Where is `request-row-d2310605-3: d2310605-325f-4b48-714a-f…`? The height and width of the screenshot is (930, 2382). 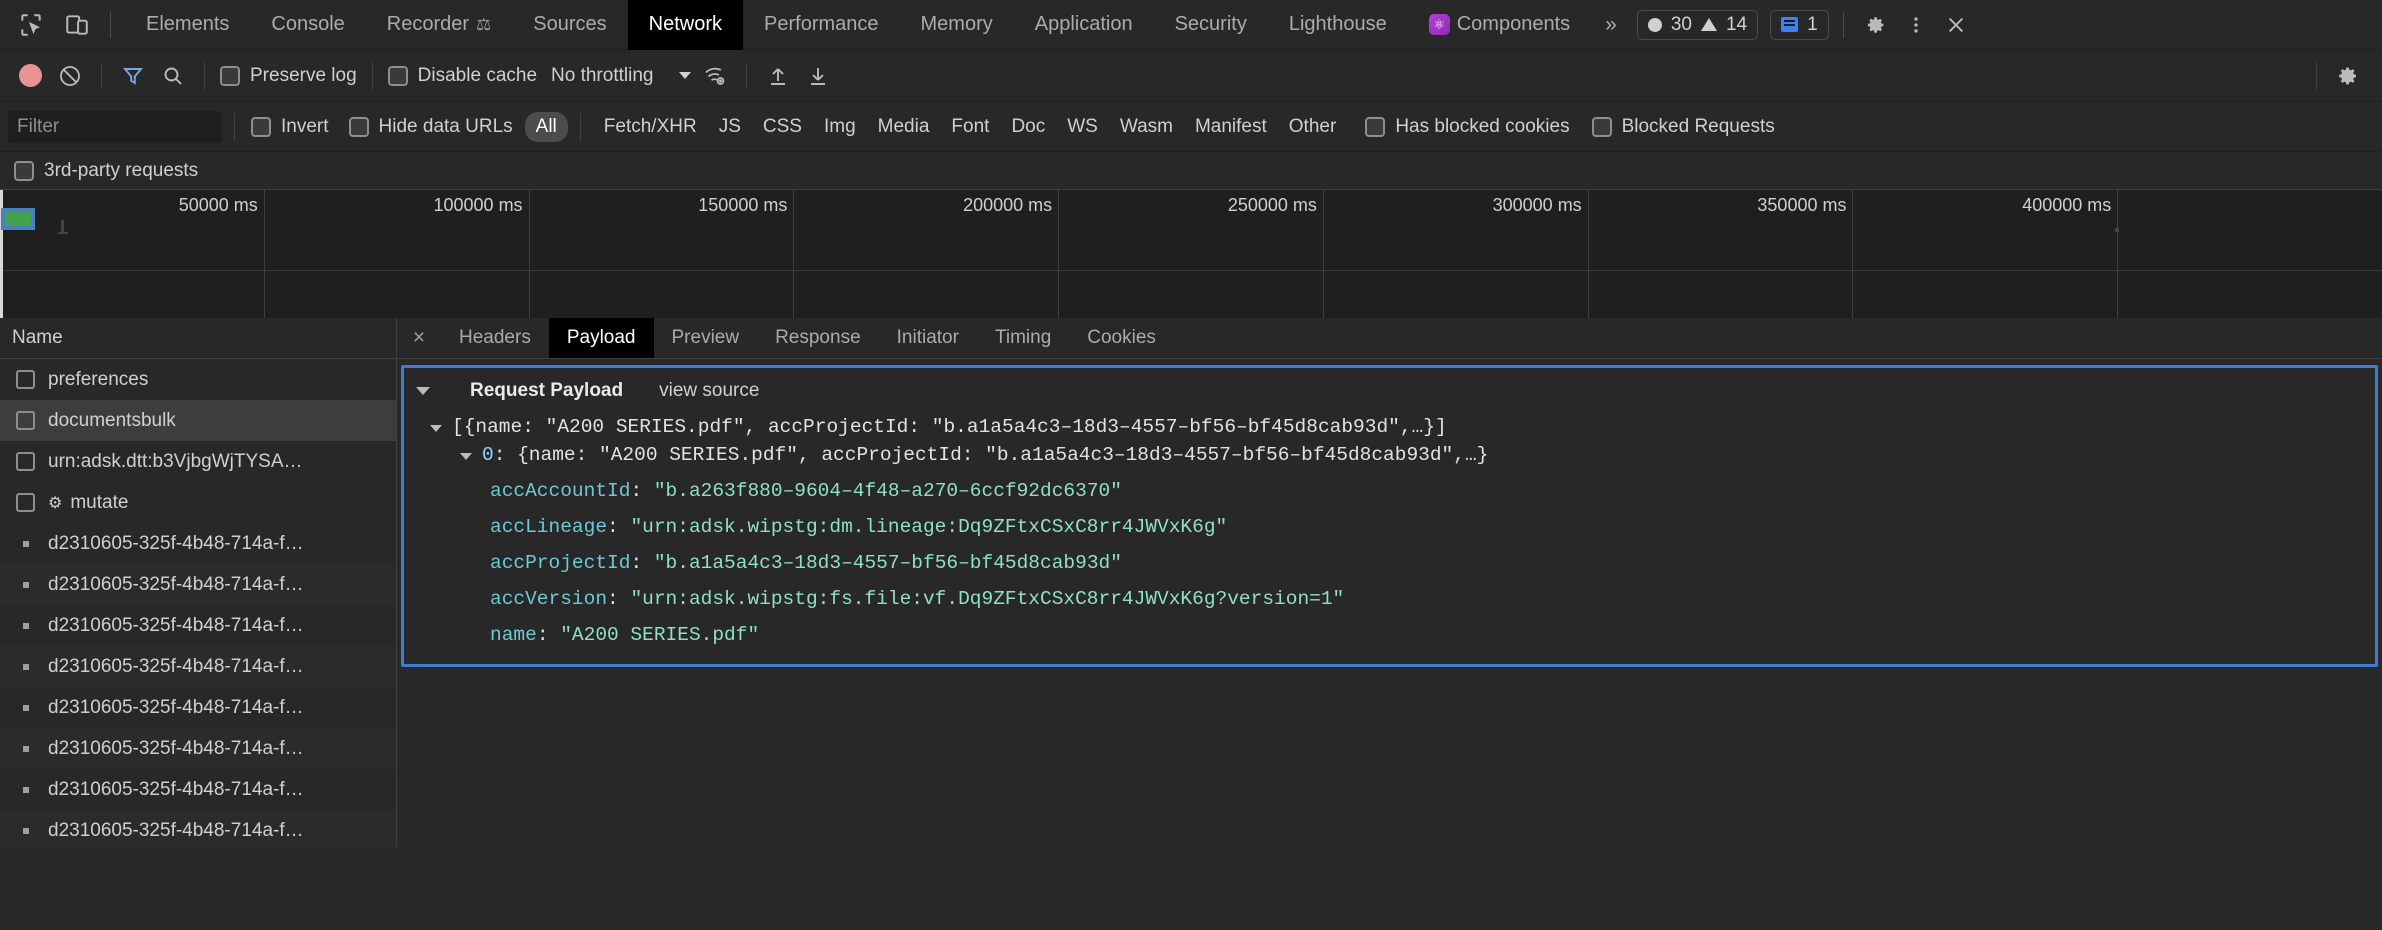 request-row-d2310605-3: d2310605-325f-4b48-714a-f… is located at coordinates (198, 625).